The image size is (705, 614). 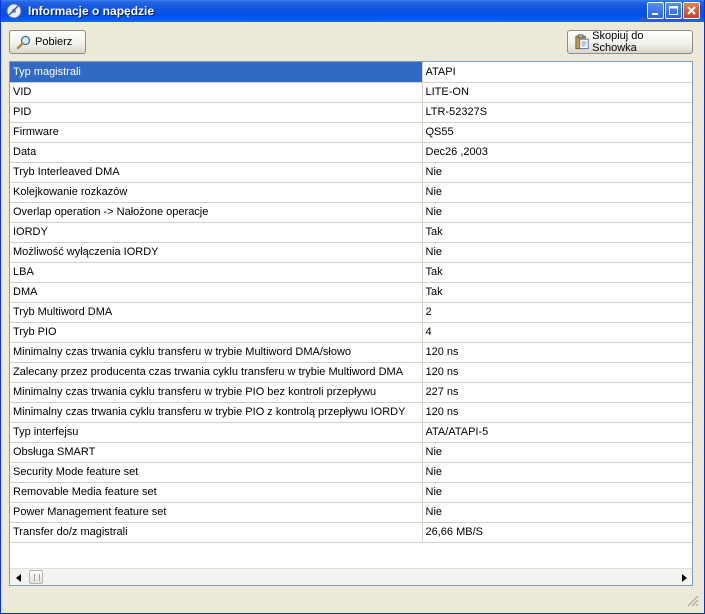 I want to click on minimize-button, so click(x=655, y=10).